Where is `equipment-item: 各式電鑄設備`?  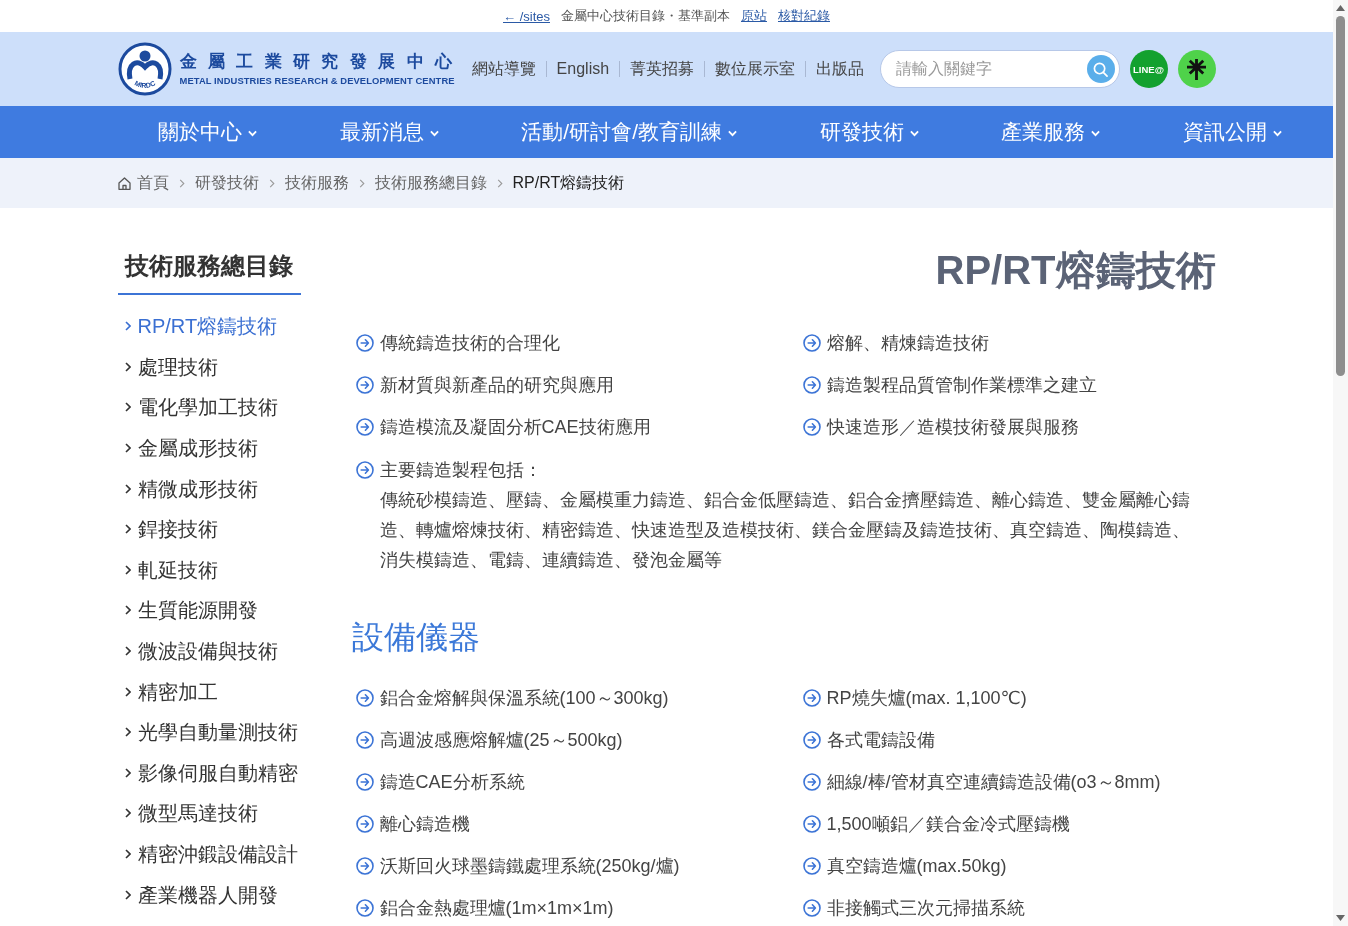 equipment-item: 各式電鑄設備 is located at coordinates (880, 740).